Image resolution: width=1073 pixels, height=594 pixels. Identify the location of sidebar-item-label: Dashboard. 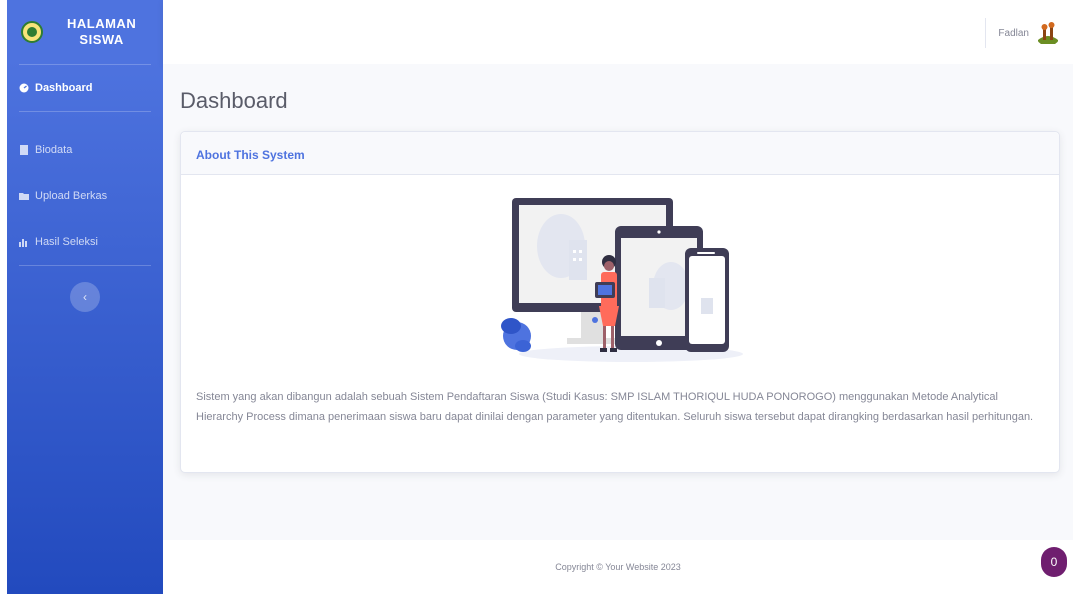
(64, 88).